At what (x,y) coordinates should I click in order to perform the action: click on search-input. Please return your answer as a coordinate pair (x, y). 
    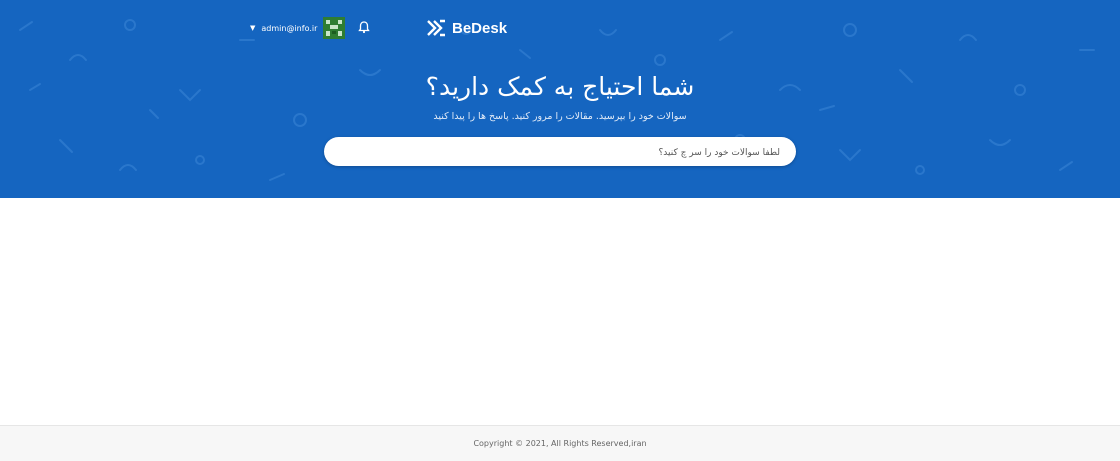
    Looking at the image, I should click on (565, 152).